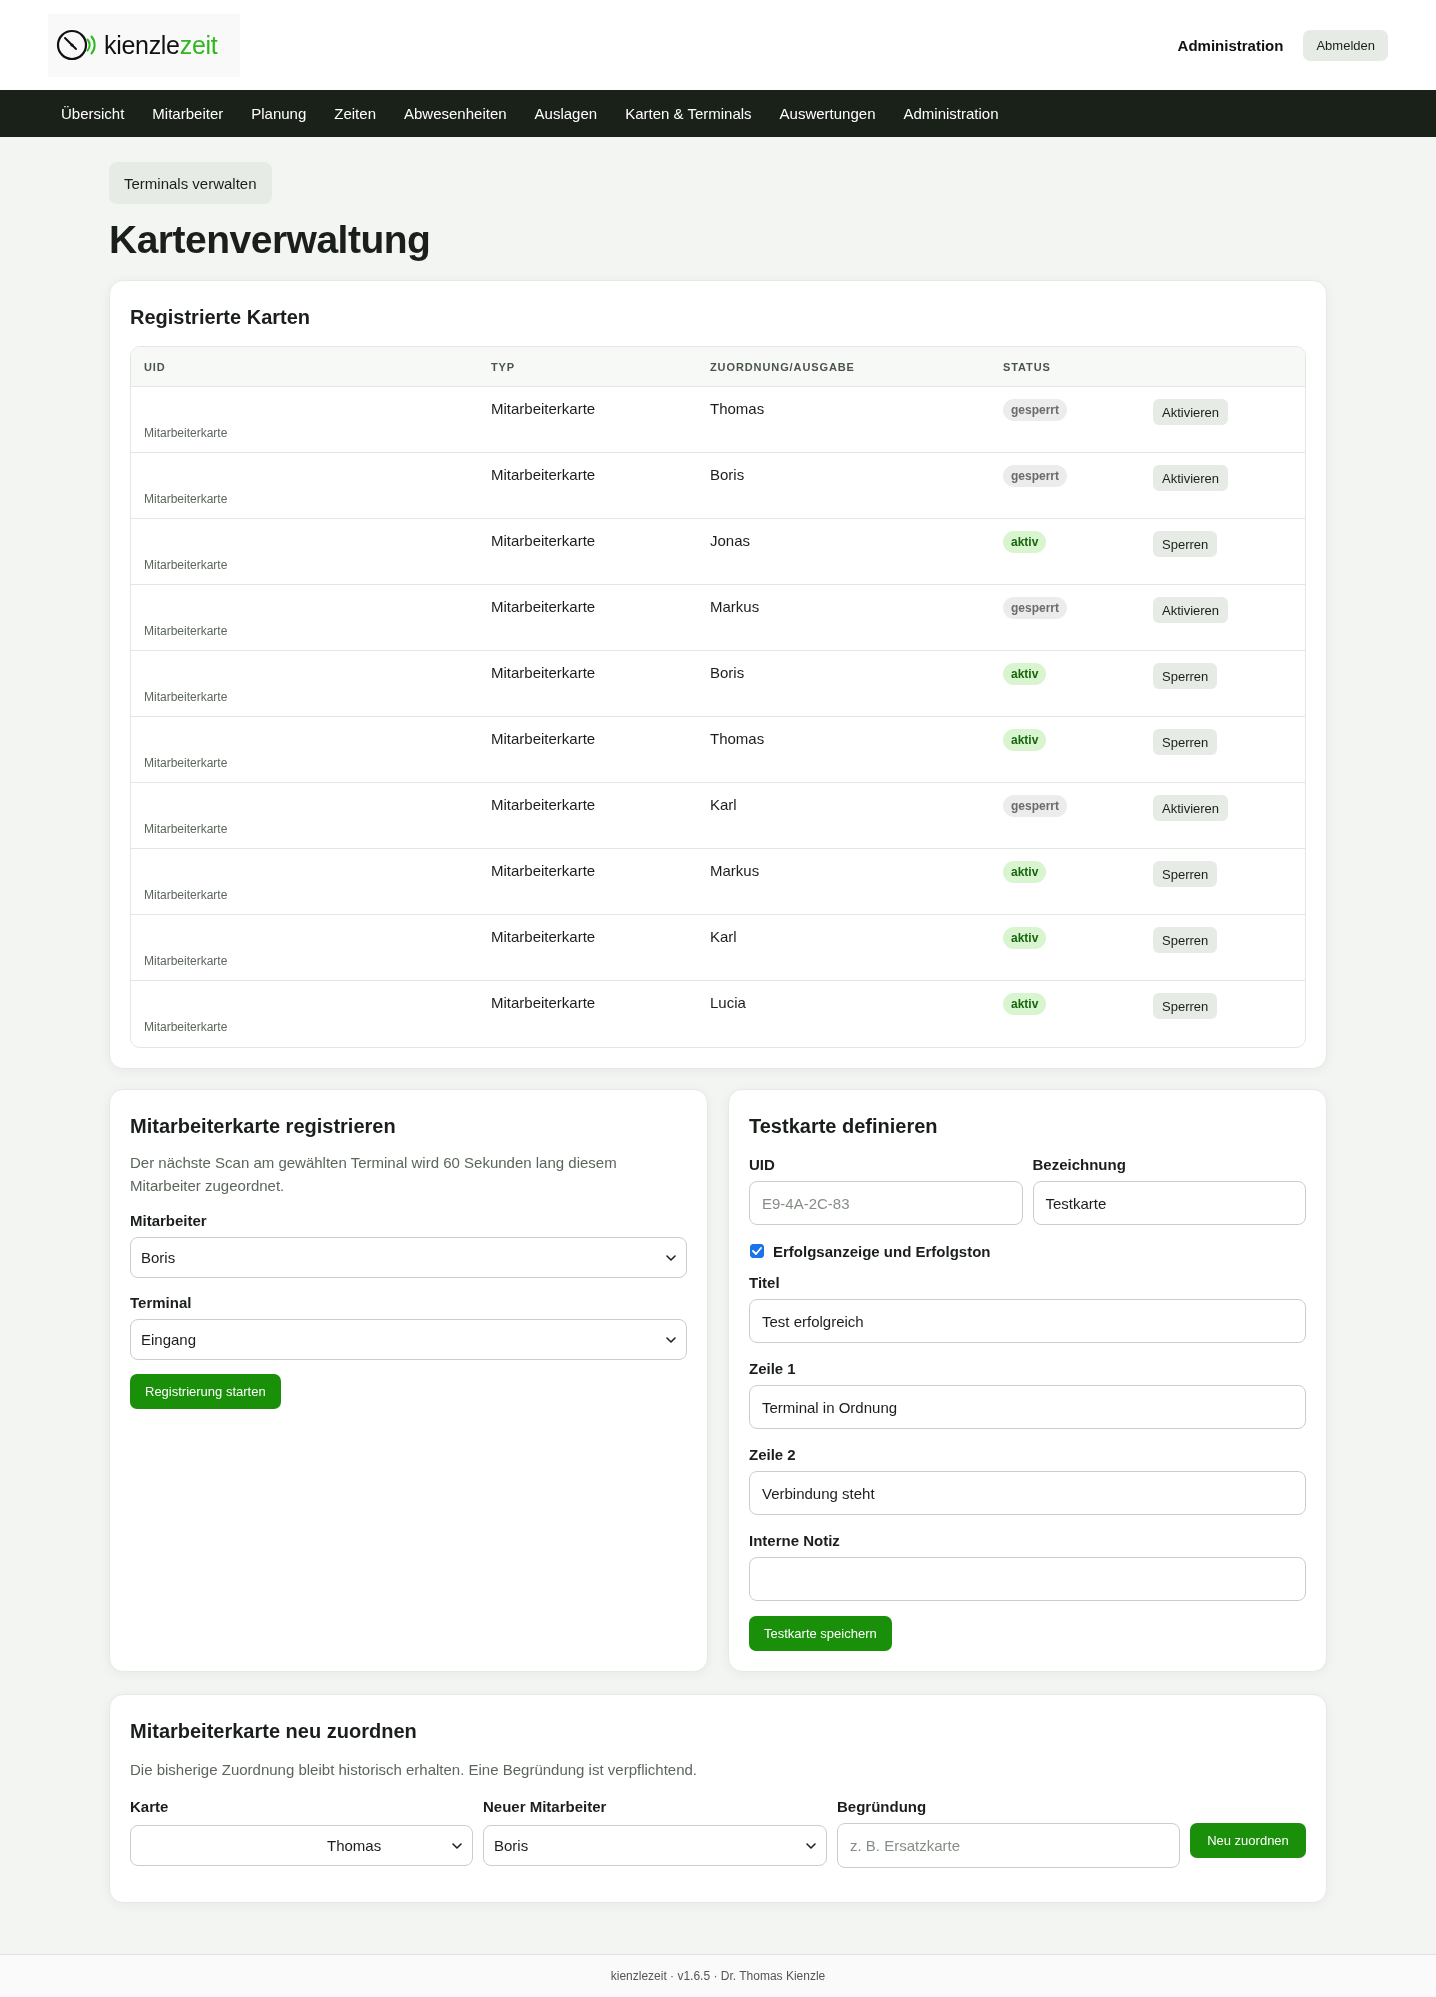 This screenshot has width=1436, height=1997. Describe the element at coordinates (1248, 1840) in the screenshot. I see `reassign-button: Neu zuordnen` at that location.